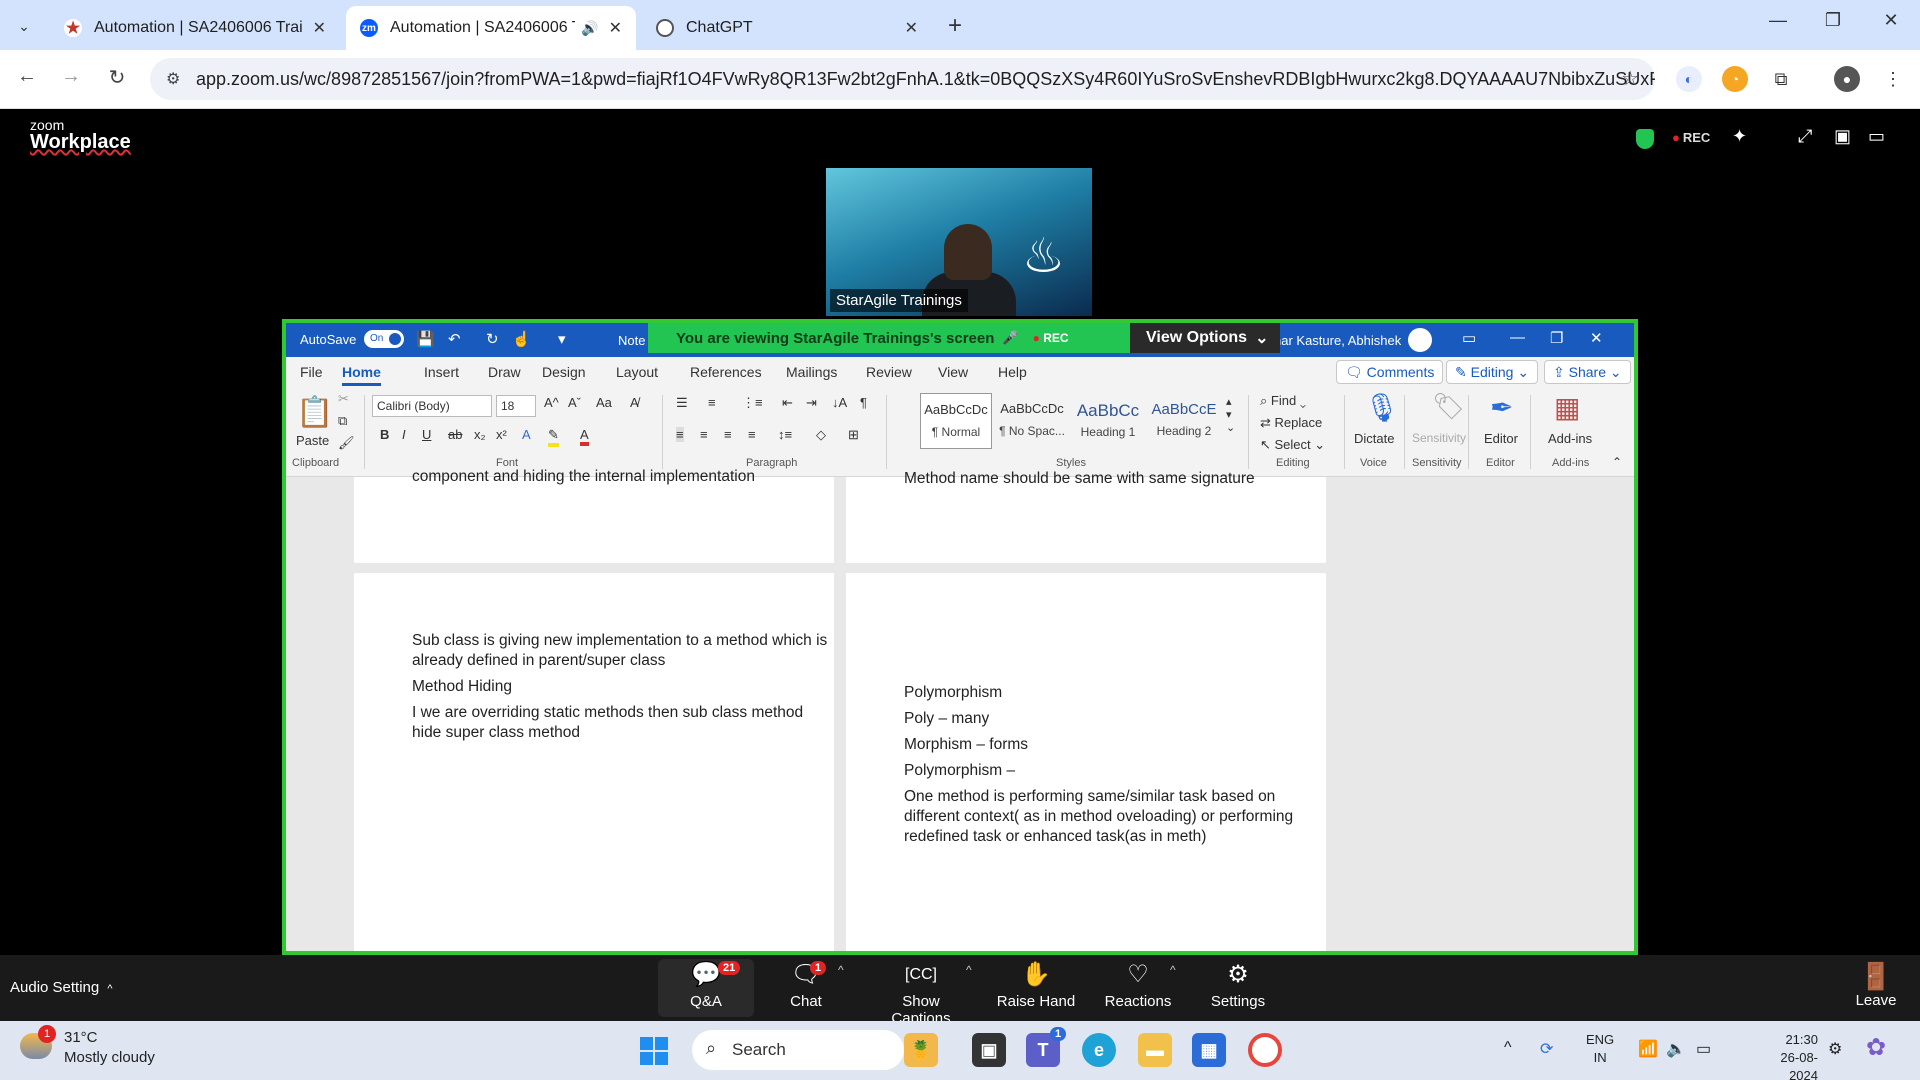 The image size is (1920, 1080). Describe the element at coordinates (454, 339) in the screenshot. I see `undo-icon: ↶` at that location.